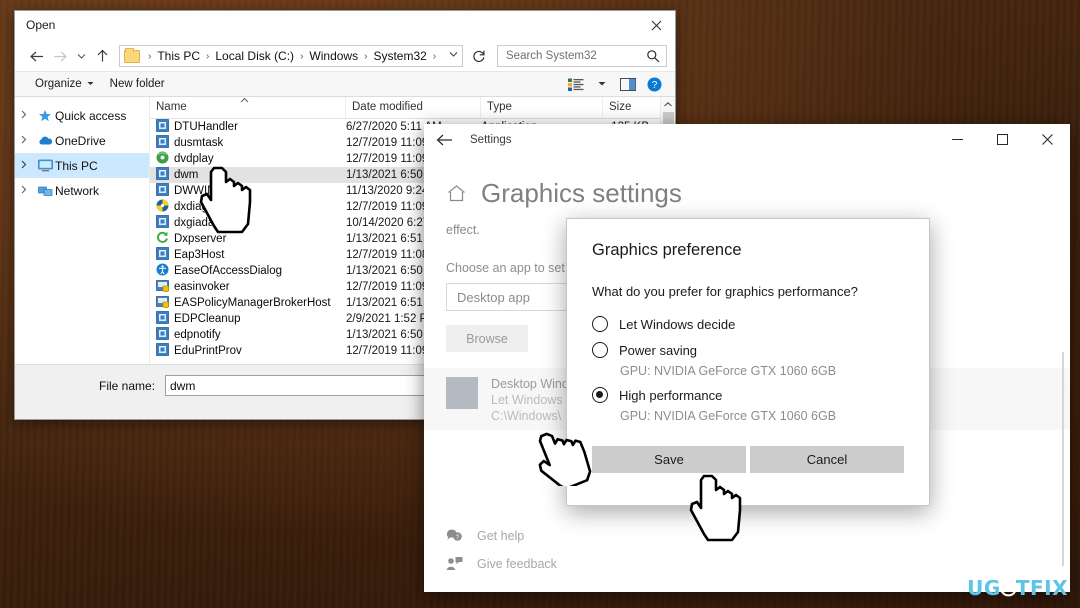 The height and width of the screenshot is (608, 1080). Describe the element at coordinates (677, 324) in the screenshot. I see `radio-label: Let Windows decide` at that location.